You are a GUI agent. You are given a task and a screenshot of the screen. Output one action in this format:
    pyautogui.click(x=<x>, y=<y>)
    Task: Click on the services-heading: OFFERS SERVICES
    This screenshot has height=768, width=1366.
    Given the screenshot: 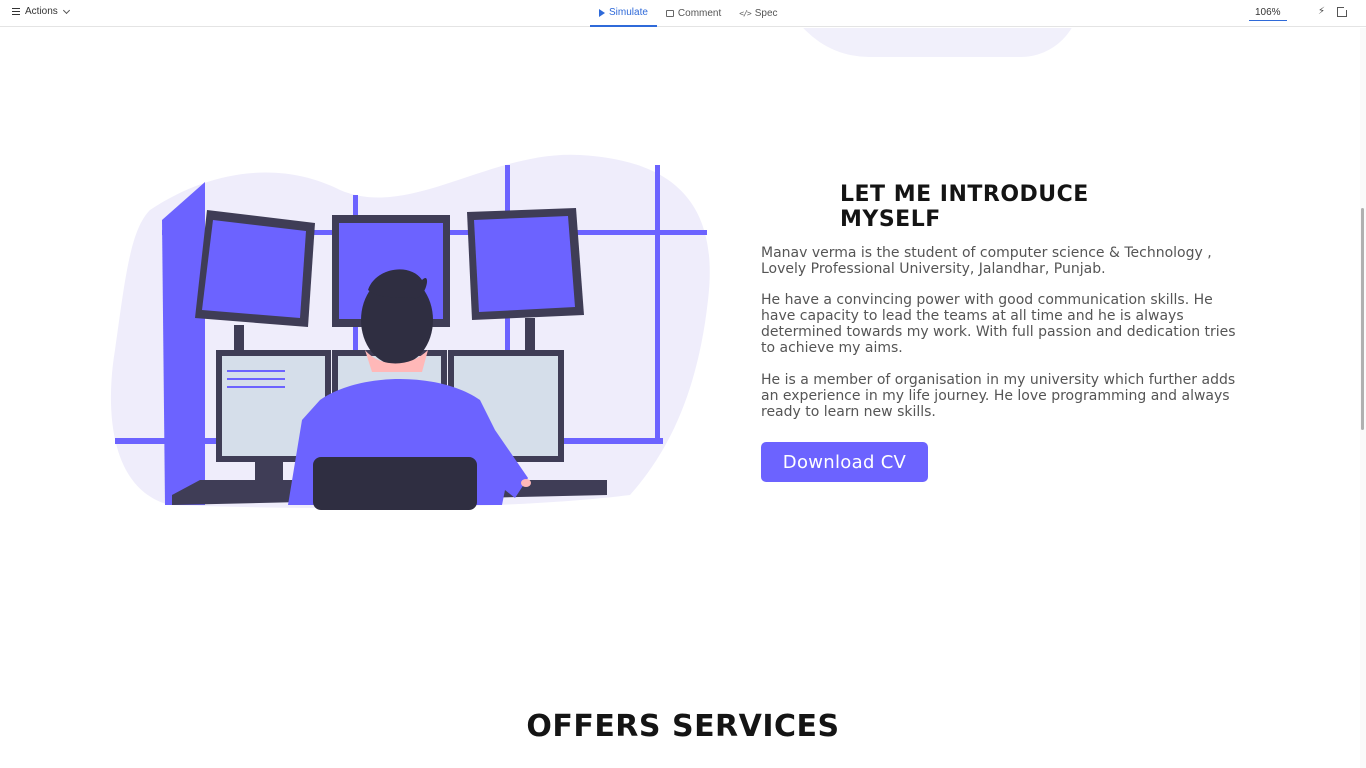 What is the action you would take?
    pyautogui.click(x=683, y=726)
    